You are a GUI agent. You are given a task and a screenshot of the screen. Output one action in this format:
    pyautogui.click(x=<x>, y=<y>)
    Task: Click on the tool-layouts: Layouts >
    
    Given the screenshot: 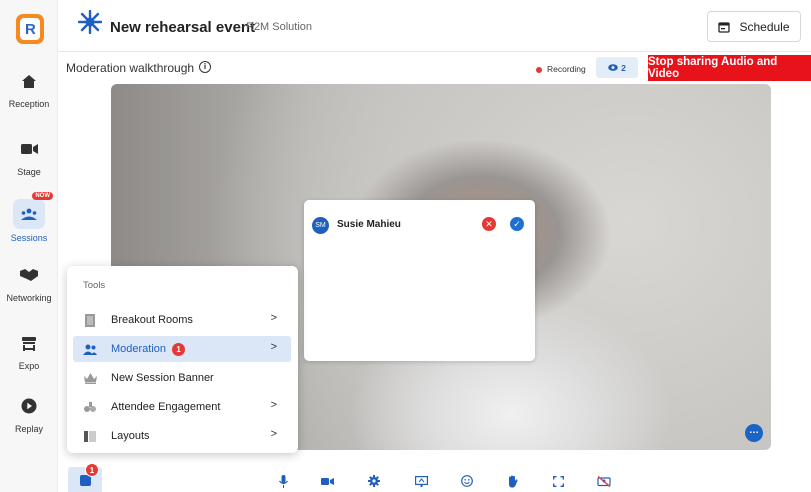 What is the action you would take?
    pyautogui.click(x=182, y=436)
    